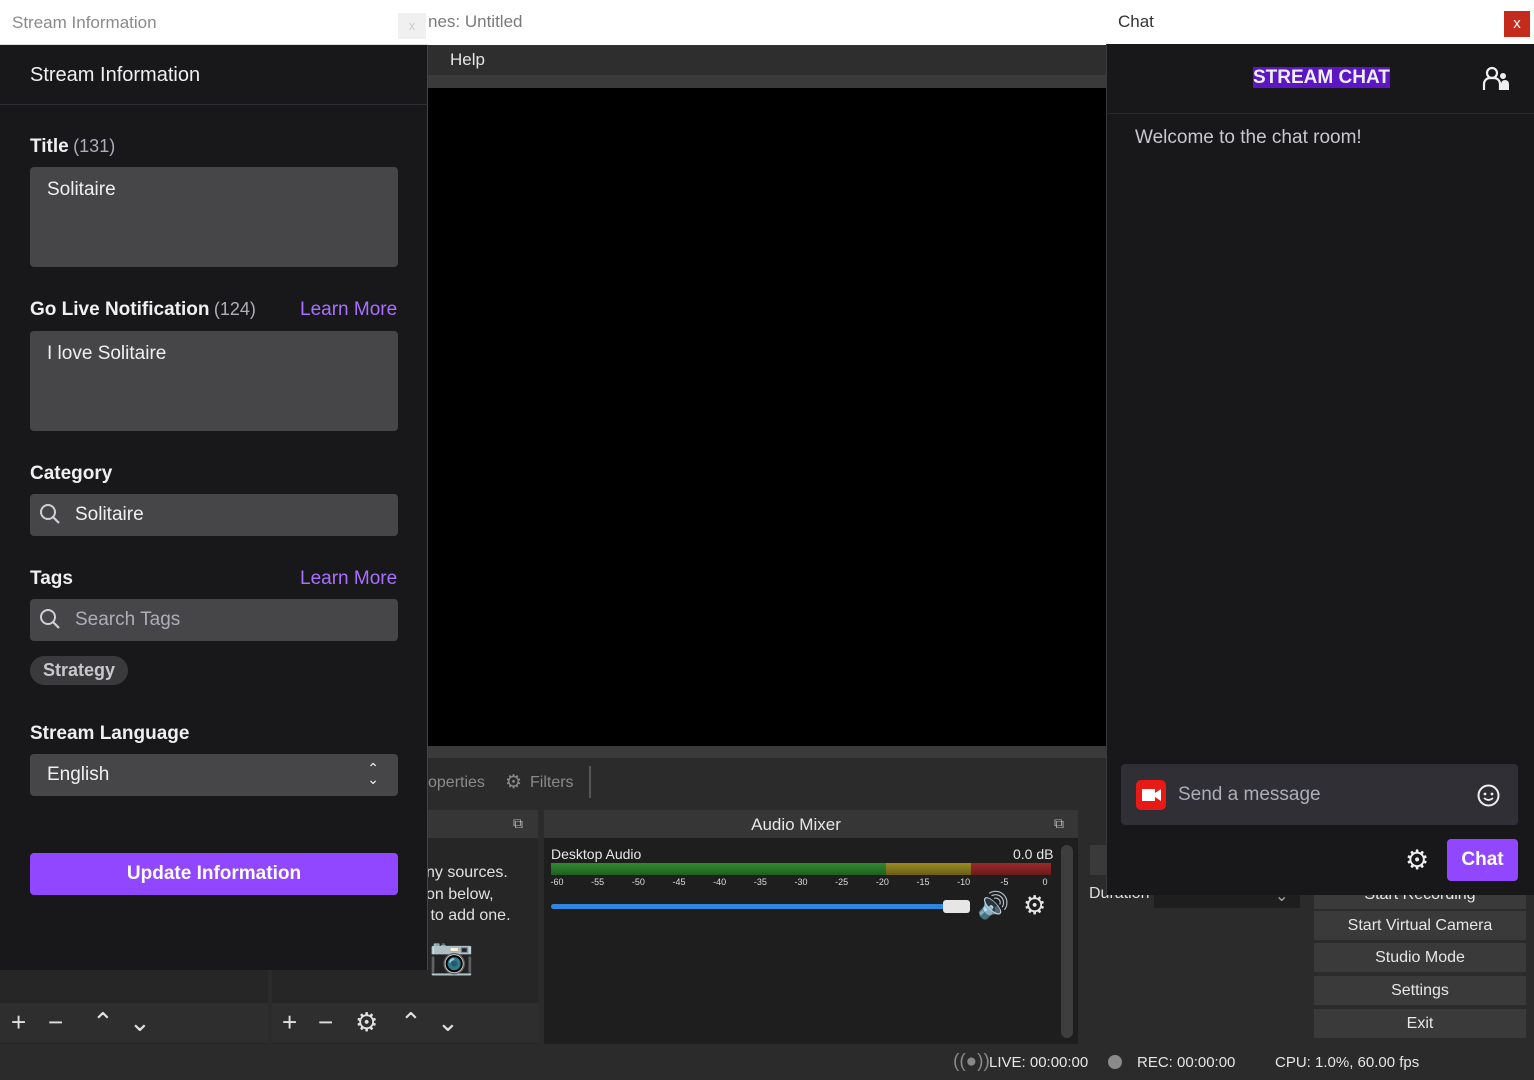 This screenshot has height=1080, width=1534. What do you see at coordinates (928, 869) in the screenshot?
I see `meter-yellow-zone` at bounding box center [928, 869].